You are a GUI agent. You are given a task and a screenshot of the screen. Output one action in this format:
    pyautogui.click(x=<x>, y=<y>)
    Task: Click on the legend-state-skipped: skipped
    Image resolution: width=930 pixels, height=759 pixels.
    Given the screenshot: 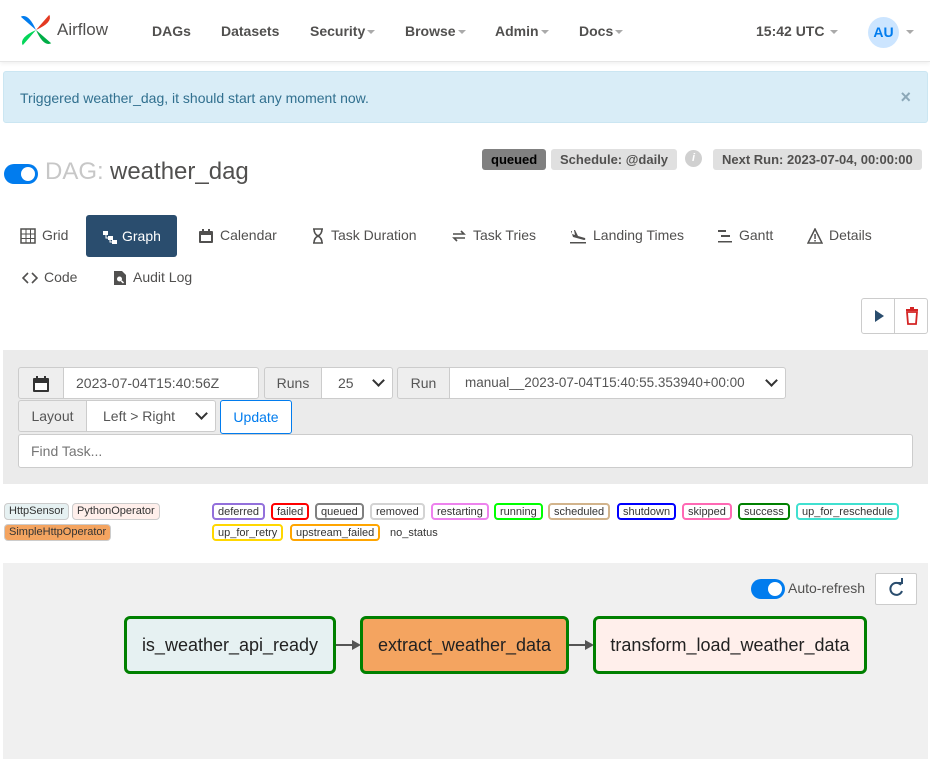 What is the action you would take?
    pyautogui.click(x=707, y=511)
    